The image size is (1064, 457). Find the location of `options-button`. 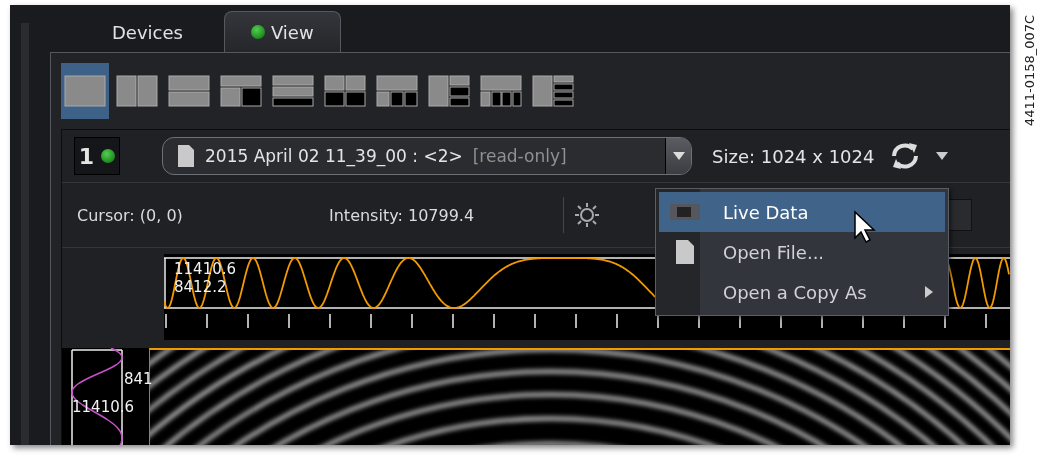

options-button is located at coordinates (942, 156).